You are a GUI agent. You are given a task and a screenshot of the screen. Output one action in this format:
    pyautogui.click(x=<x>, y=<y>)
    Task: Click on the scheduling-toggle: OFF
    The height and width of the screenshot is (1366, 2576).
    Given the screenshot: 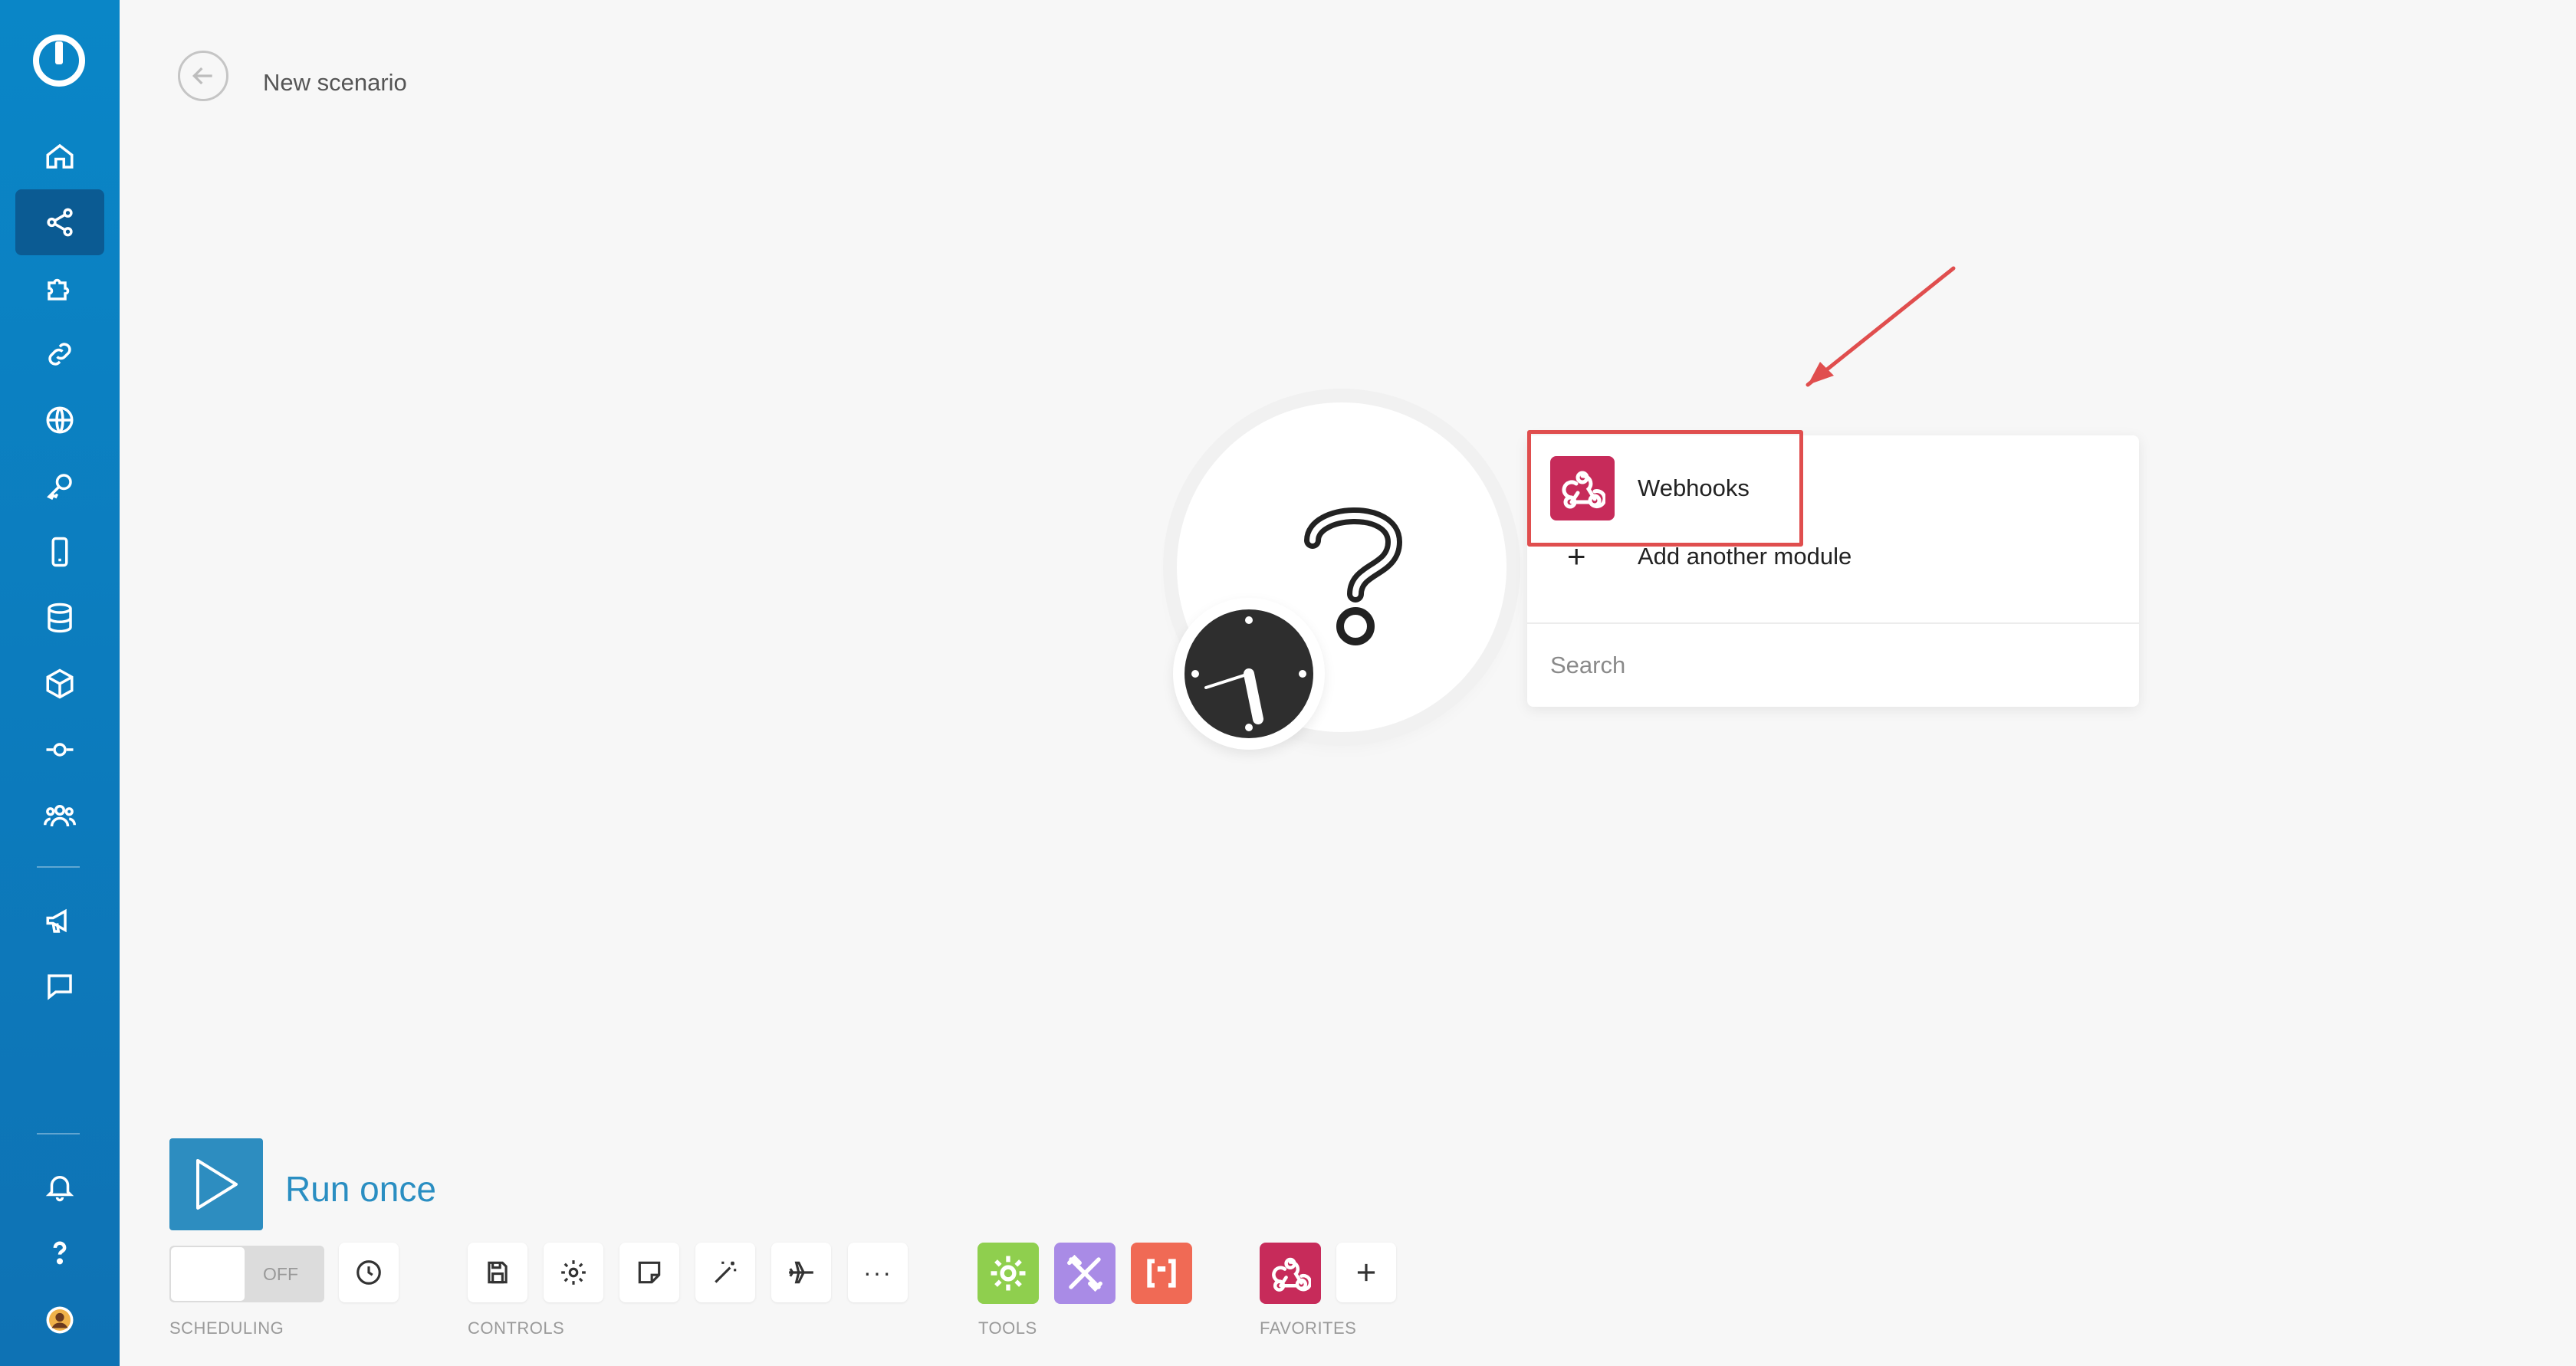 What is the action you would take?
    pyautogui.click(x=247, y=1274)
    